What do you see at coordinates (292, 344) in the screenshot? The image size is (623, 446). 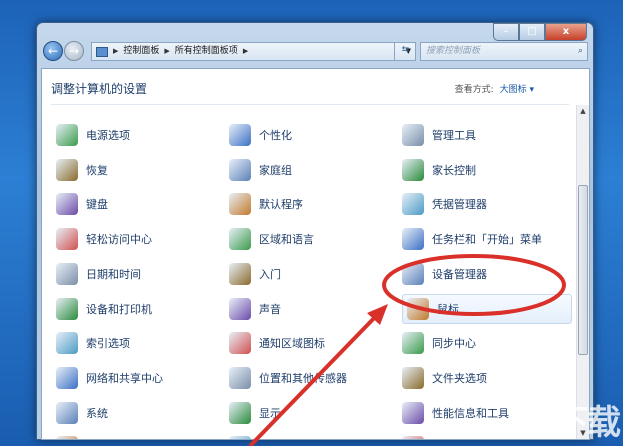 I see `item-label: 通知区域图标` at bounding box center [292, 344].